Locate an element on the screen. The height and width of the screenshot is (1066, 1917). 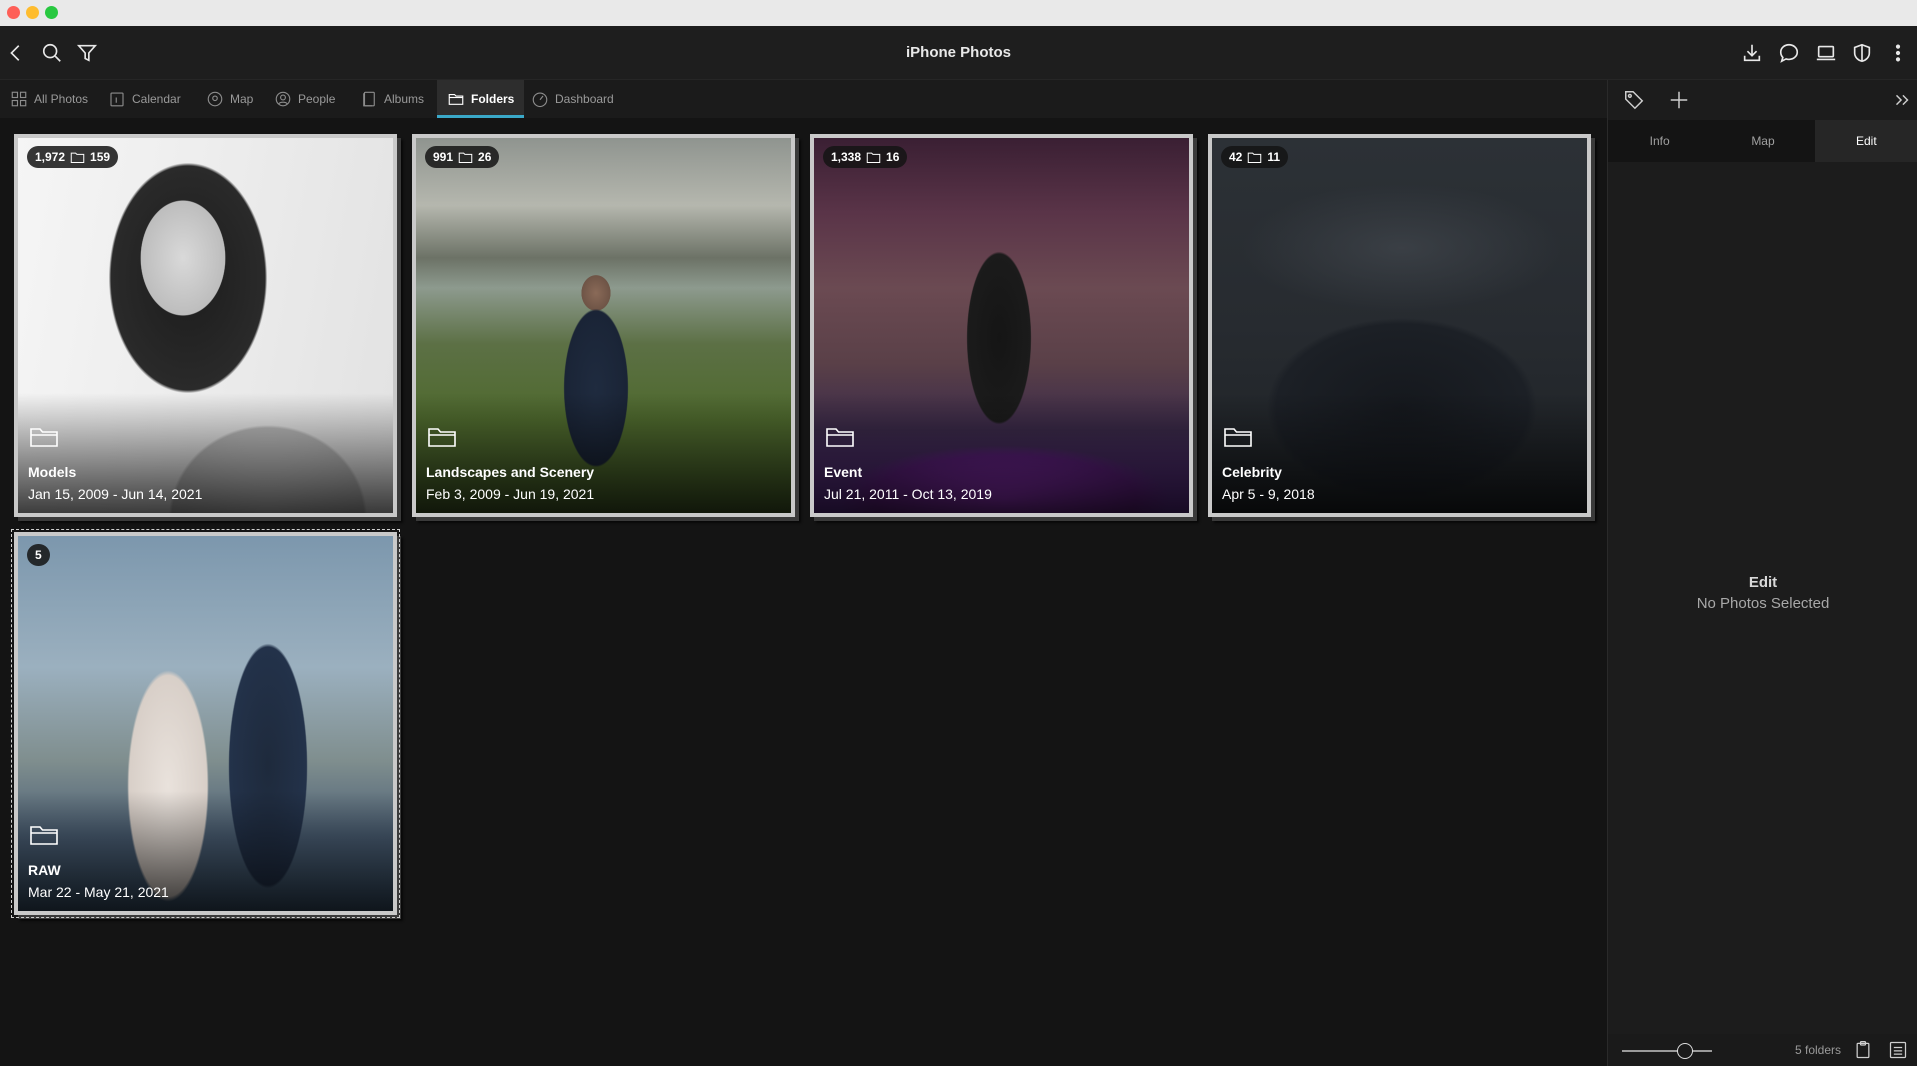
inspector-tab-map: Map is located at coordinates (1762, 141).